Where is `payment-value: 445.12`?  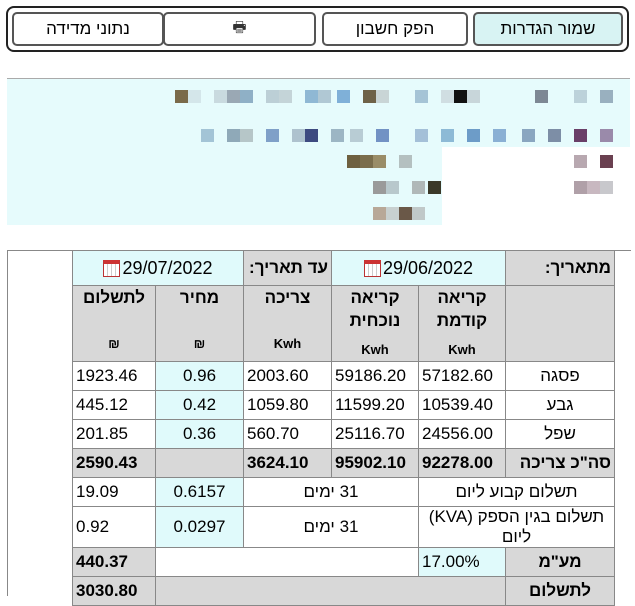 payment-value: 445.12 is located at coordinates (114, 405).